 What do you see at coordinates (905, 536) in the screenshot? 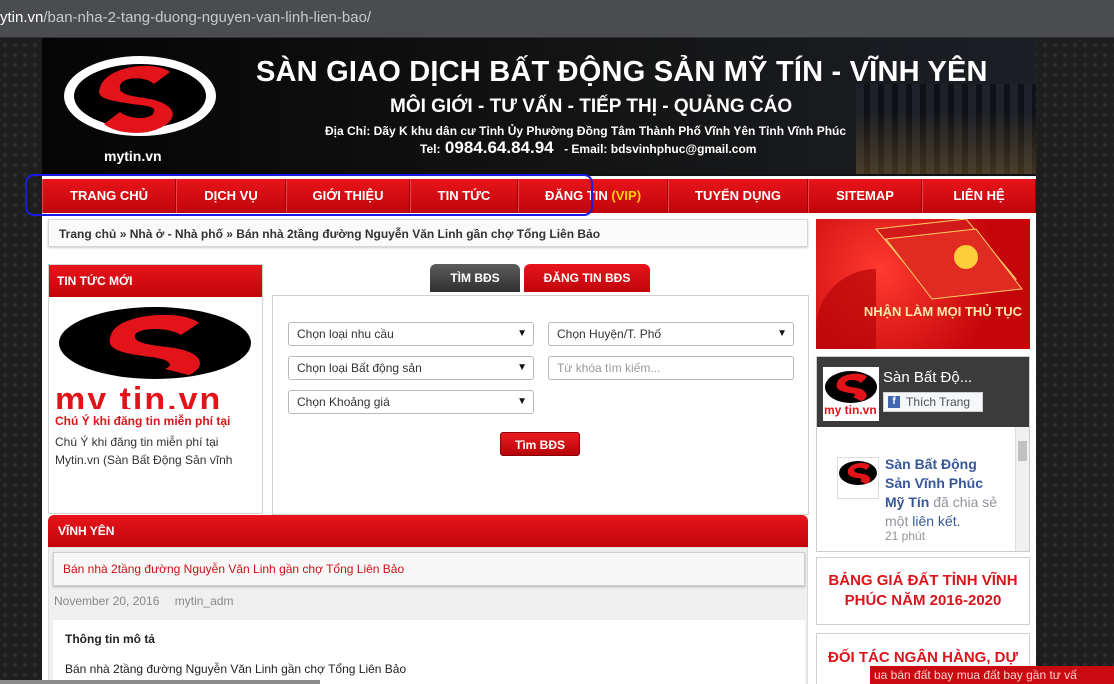
I see `fb-post-time: 21 phút` at bounding box center [905, 536].